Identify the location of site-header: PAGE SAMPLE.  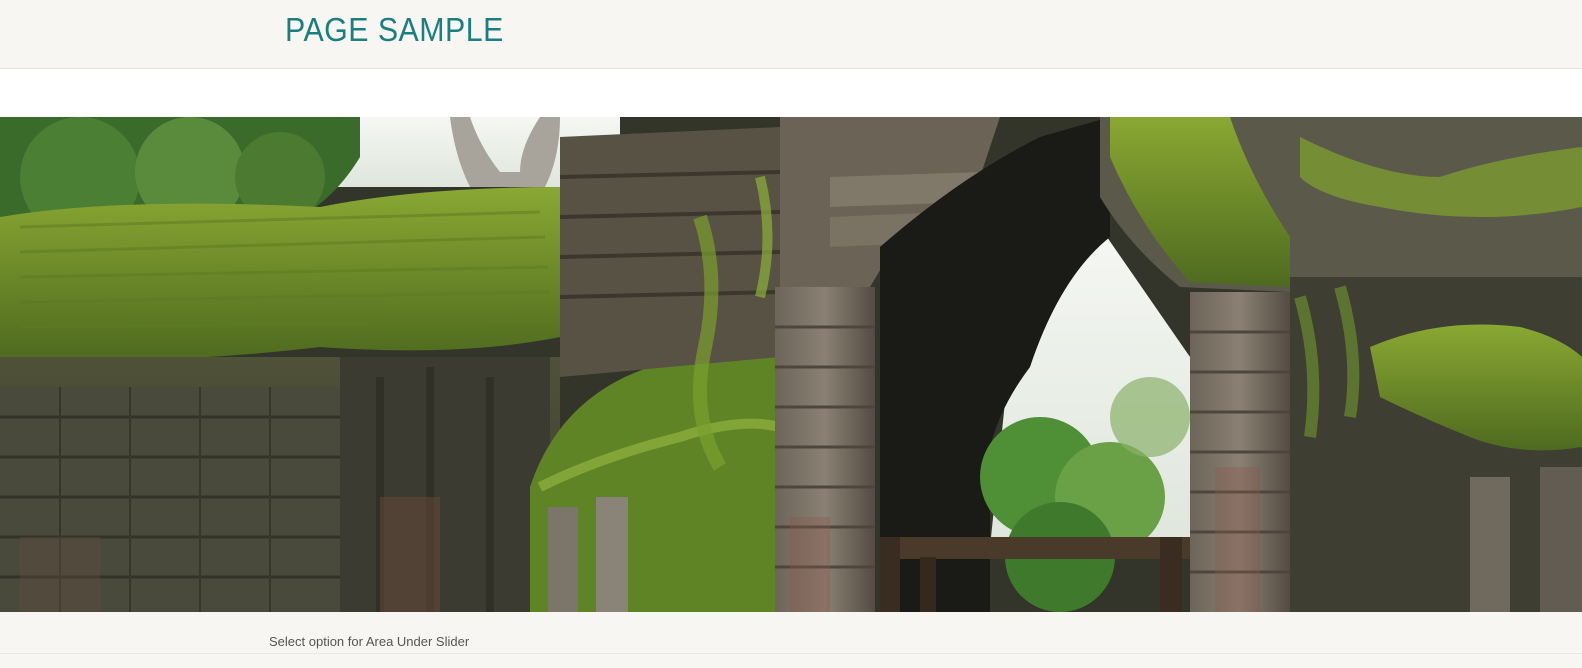
(791, 34).